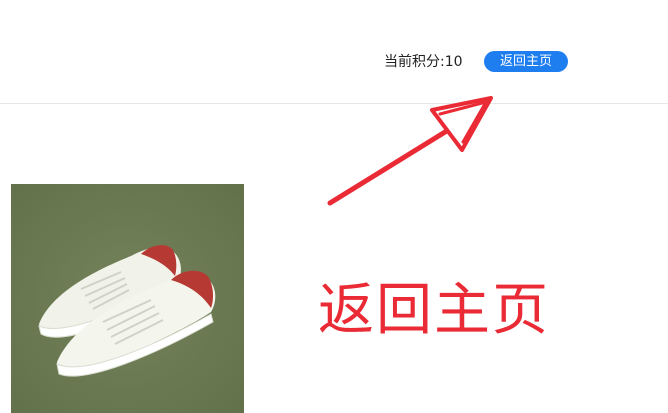 The height and width of the screenshot is (413, 668). Describe the element at coordinates (434, 310) in the screenshot. I see `return-home-annotation: 返回主页` at that location.